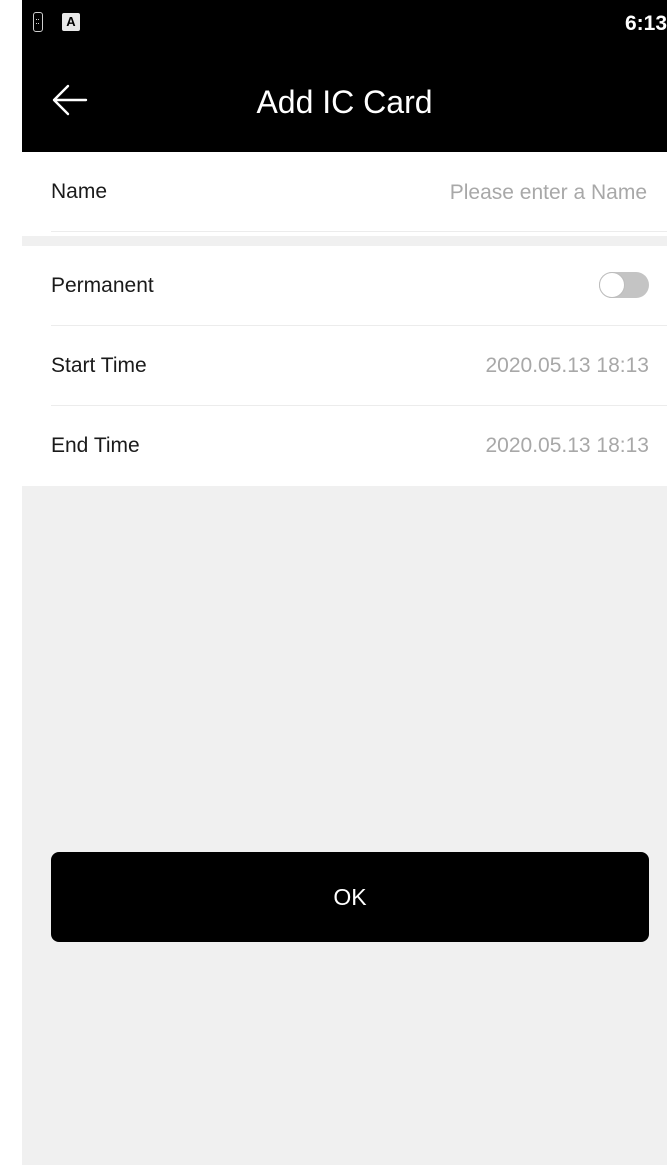 The image size is (667, 1165). What do you see at coordinates (359, 231) in the screenshot?
I see `divider` at bounding box center [359, 231].